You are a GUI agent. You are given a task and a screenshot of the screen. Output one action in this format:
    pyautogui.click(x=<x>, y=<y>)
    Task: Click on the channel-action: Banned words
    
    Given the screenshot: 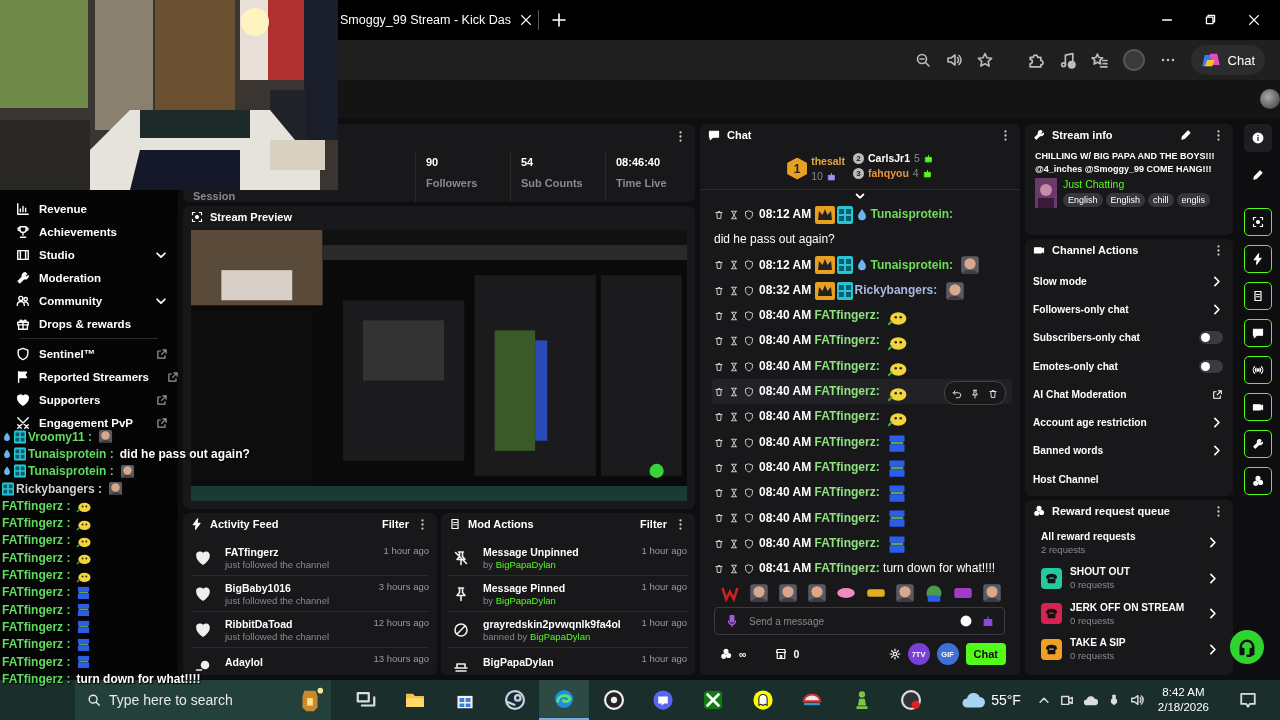 What is the action you would take?
    pyautogui.click(x=1129, y=451)
    